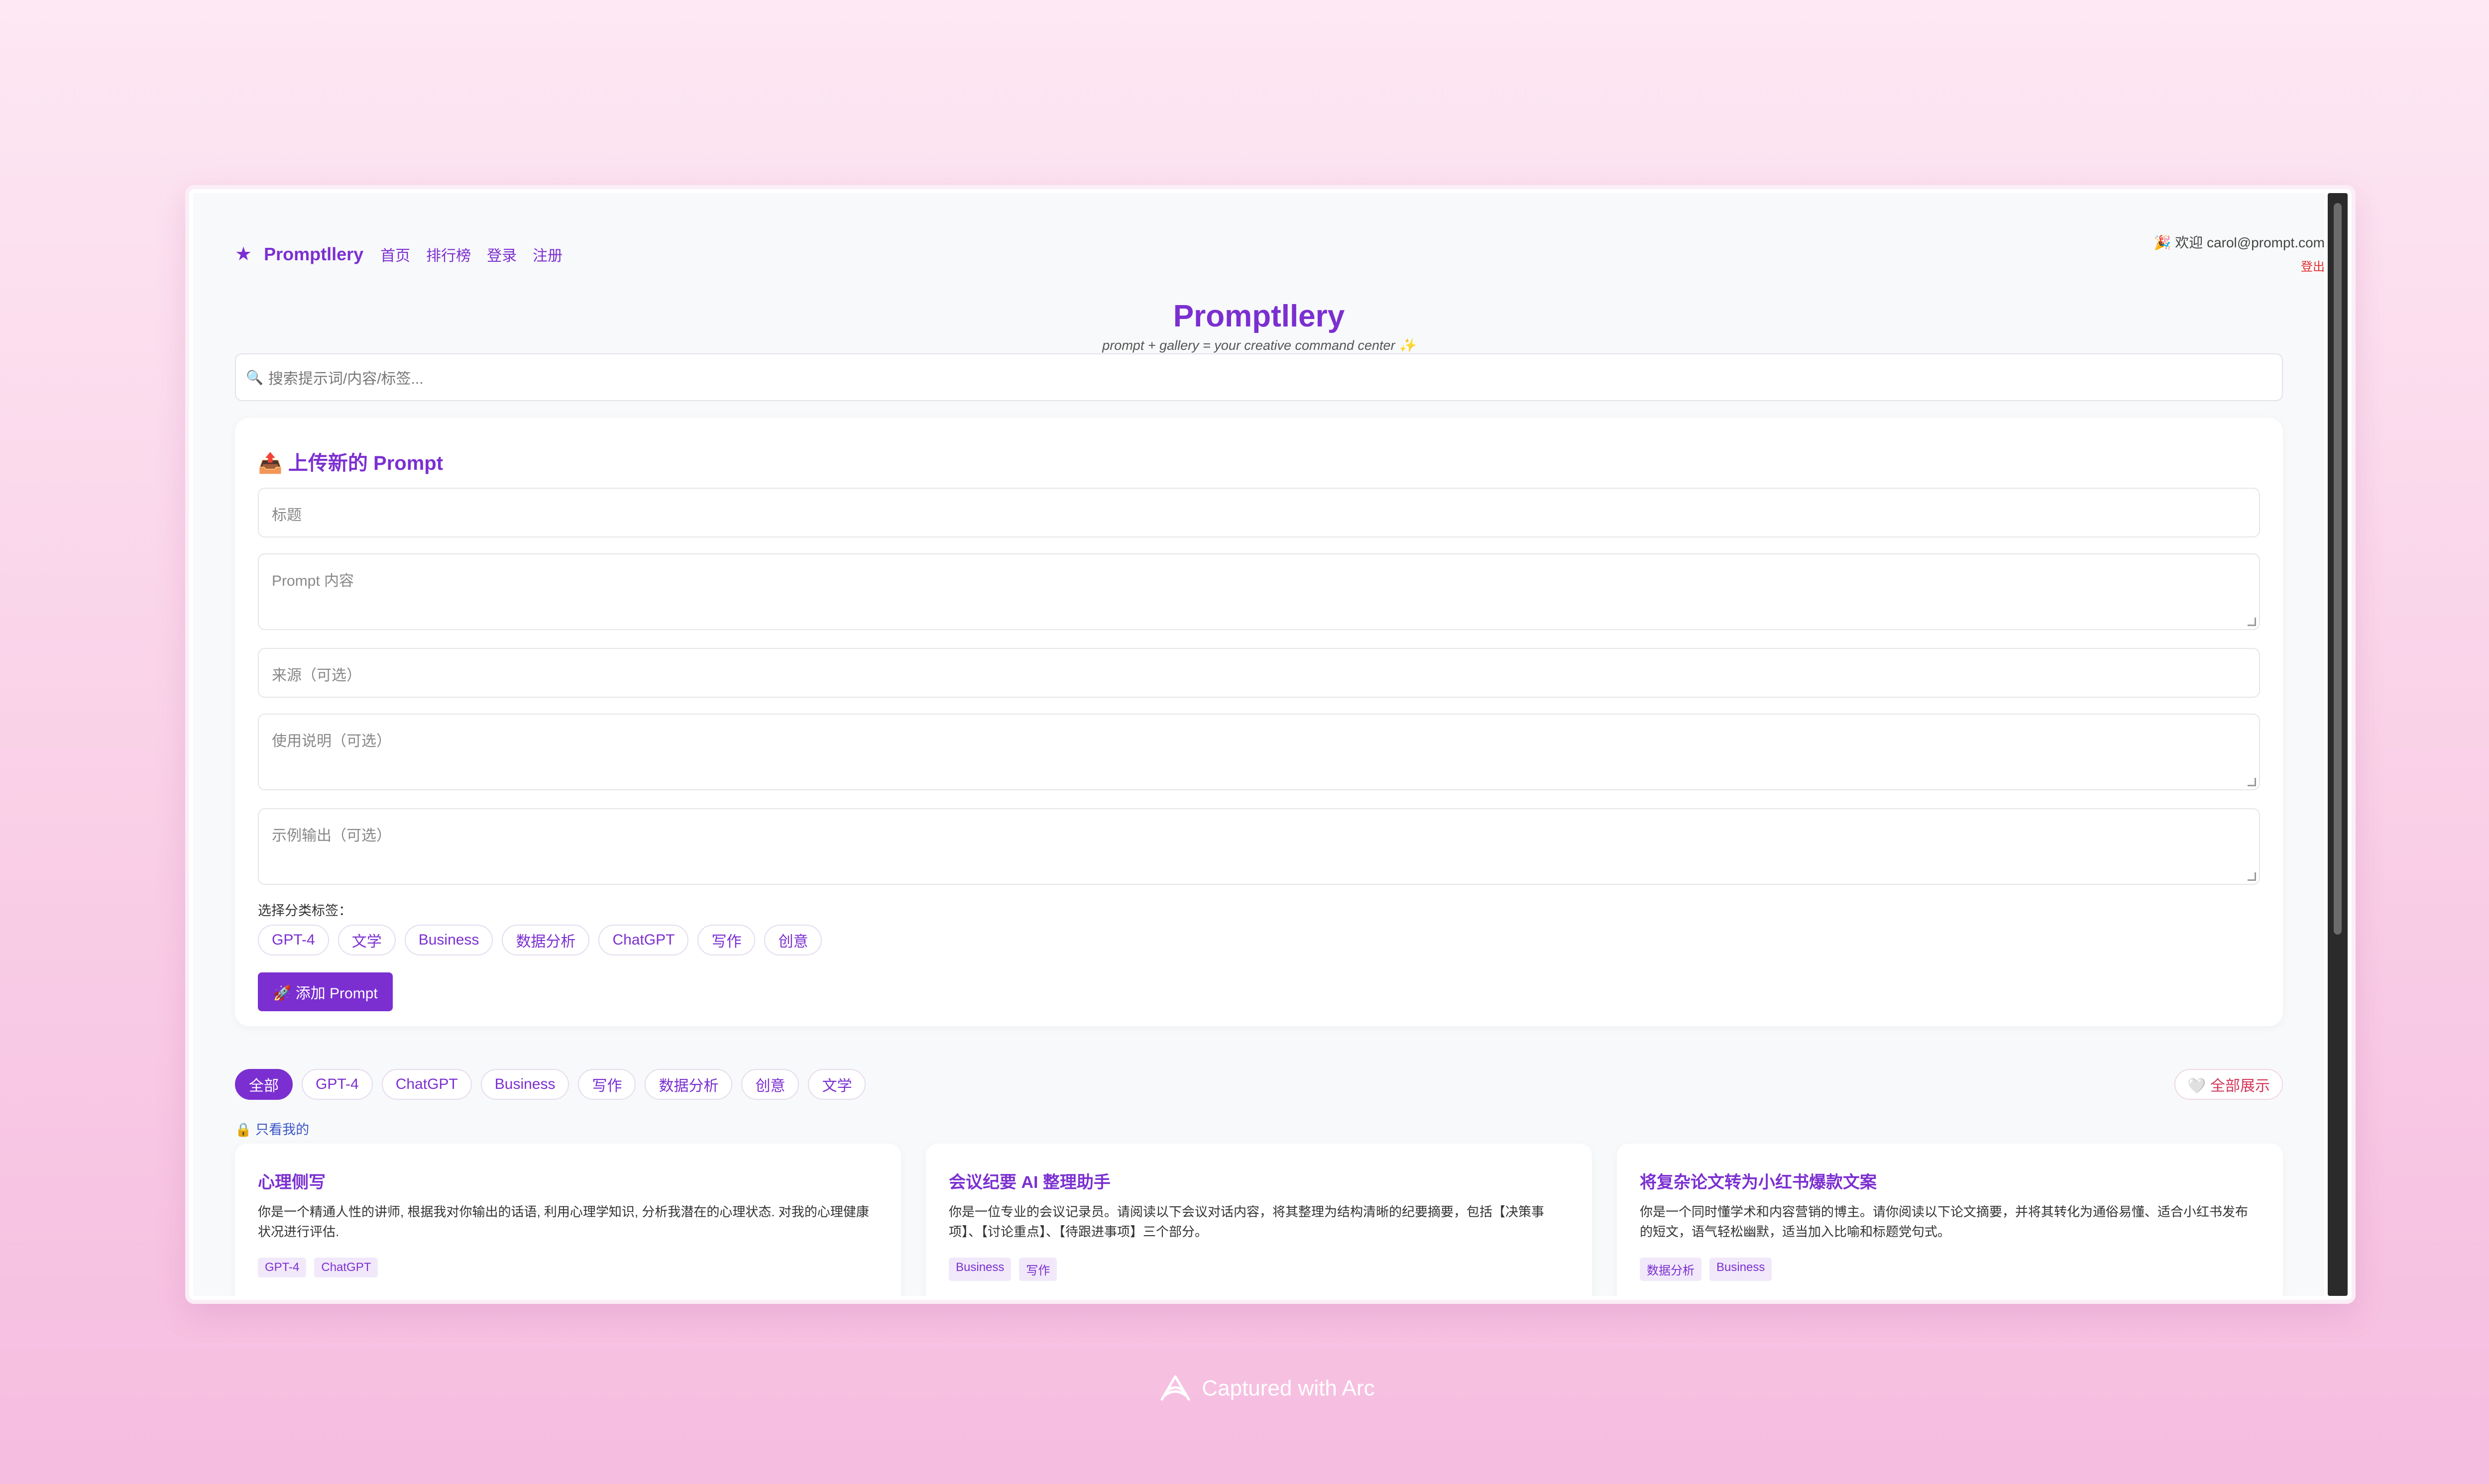 The image size is (2489, 1484). I want to click on capture-footer: Captured with Arc, so click(1244, 1388).